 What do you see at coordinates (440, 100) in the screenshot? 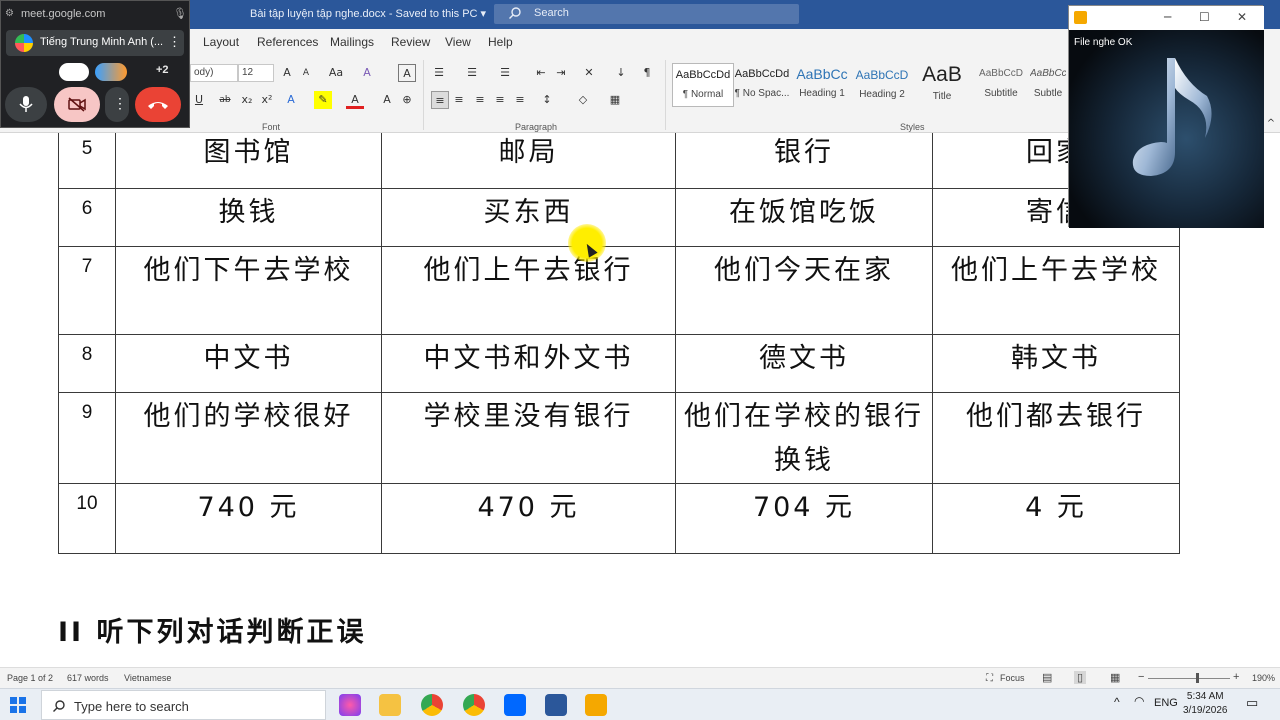
I see `align-left-icon: ≡` at bounding box center [440, 100].